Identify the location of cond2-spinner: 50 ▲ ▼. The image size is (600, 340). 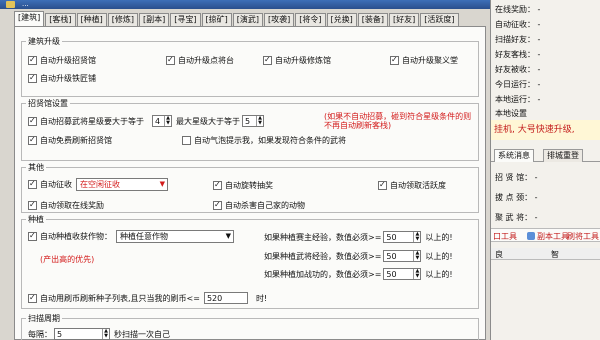
(402, 256).